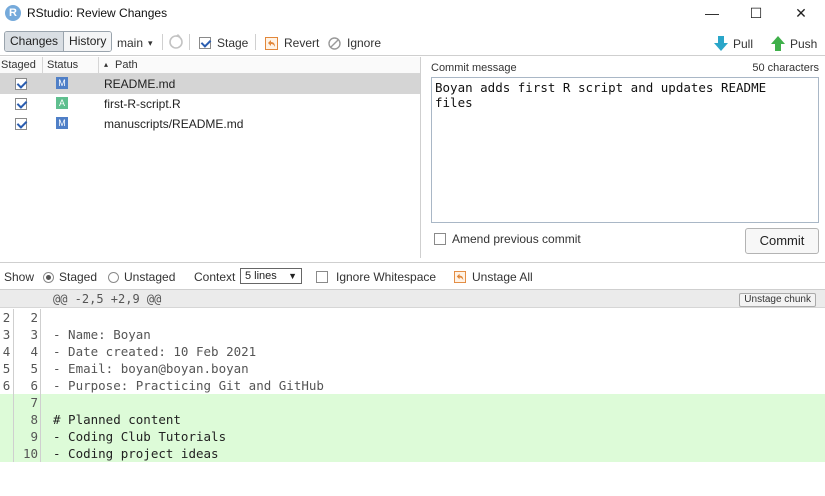  Describe the element at coordinates (113, 277) in the screenshot. I see `unstaged-radio` at that location.